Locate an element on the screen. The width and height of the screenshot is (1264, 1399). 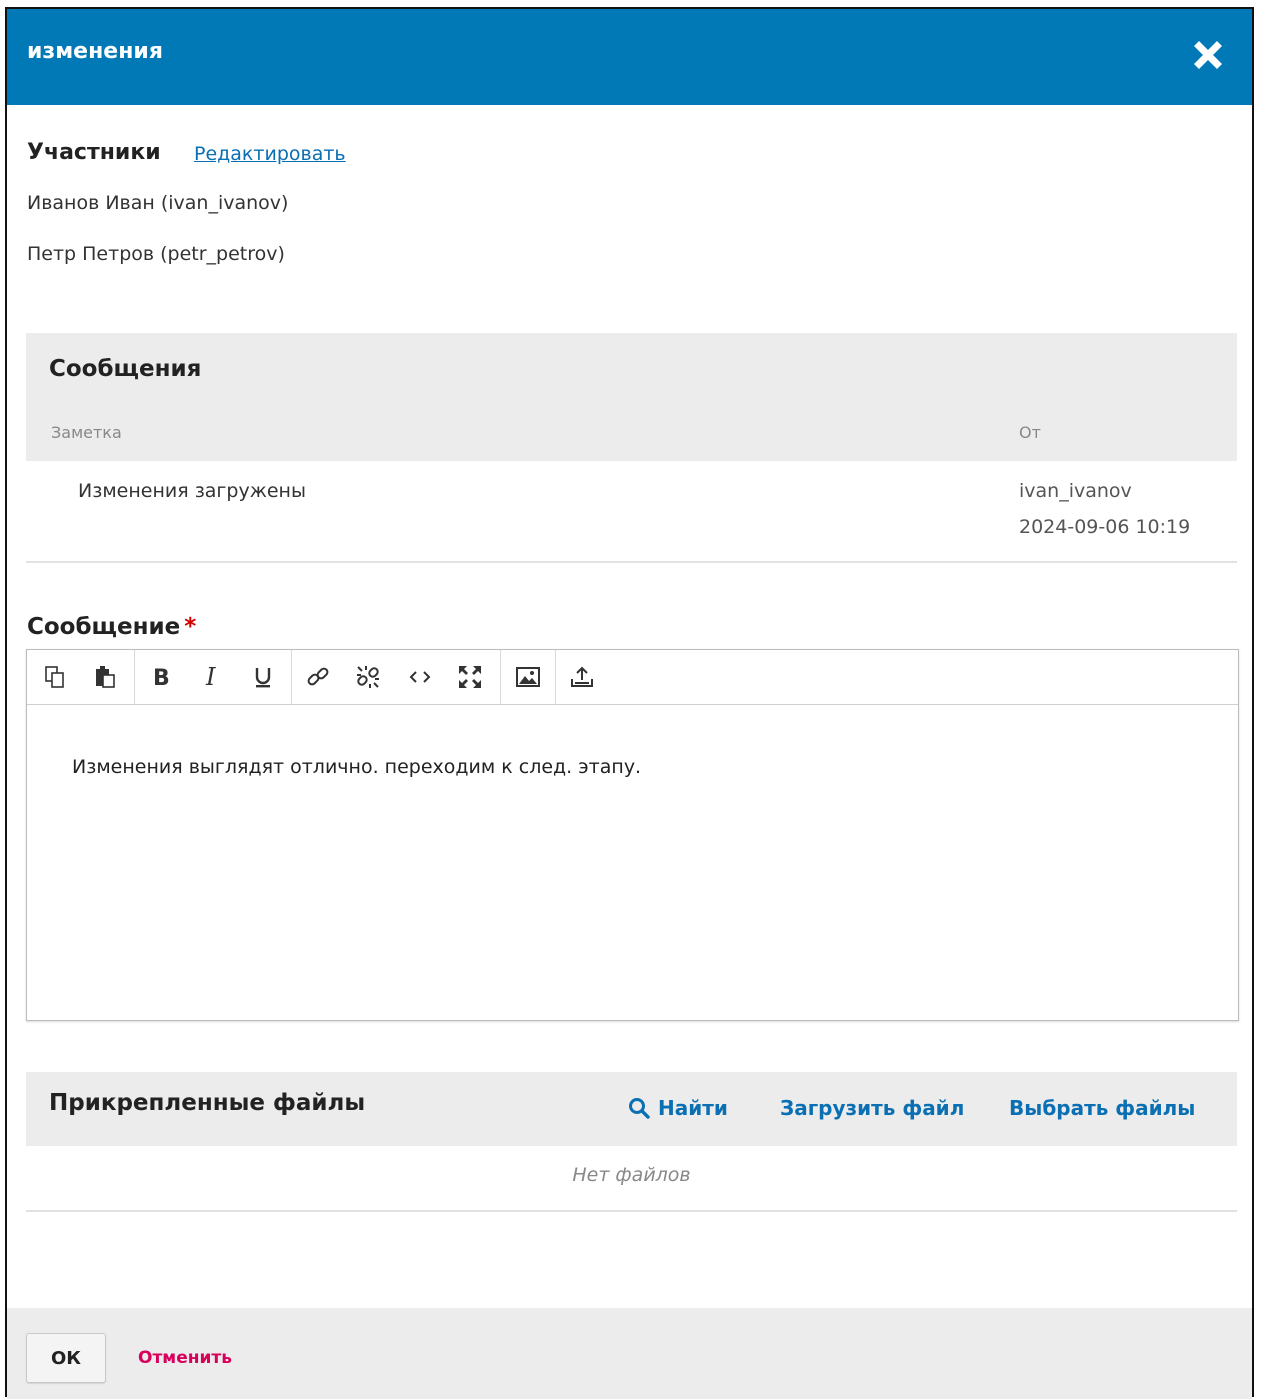
svg-text: B is located at coordinates (161, 678).